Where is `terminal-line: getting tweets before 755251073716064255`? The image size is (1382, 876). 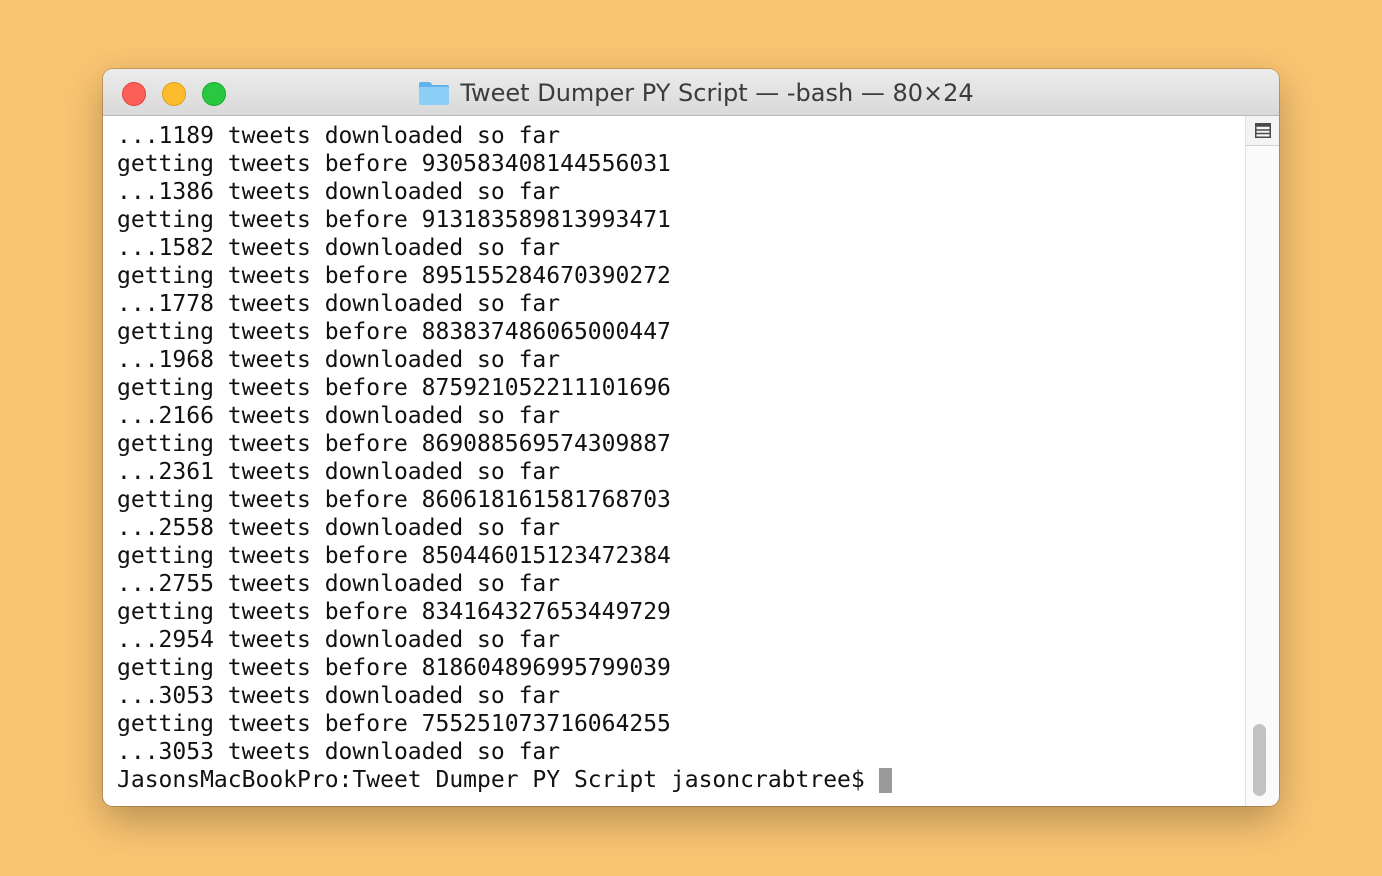 terminal-line: getting tweets before 755251073716064255 is located at coordinates (394, 724).